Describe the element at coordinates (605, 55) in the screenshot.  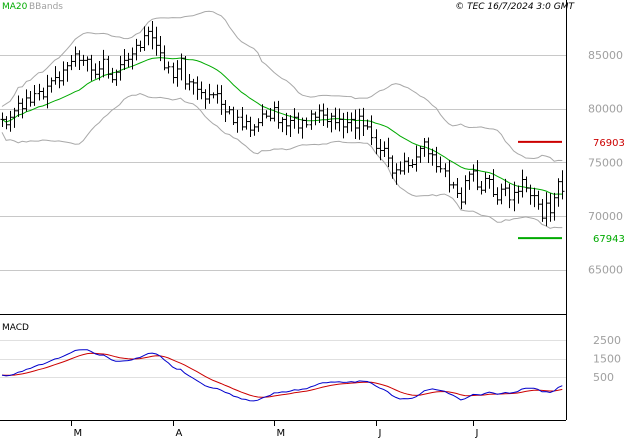
I see `price-y-tick-label: 85000` at that location.